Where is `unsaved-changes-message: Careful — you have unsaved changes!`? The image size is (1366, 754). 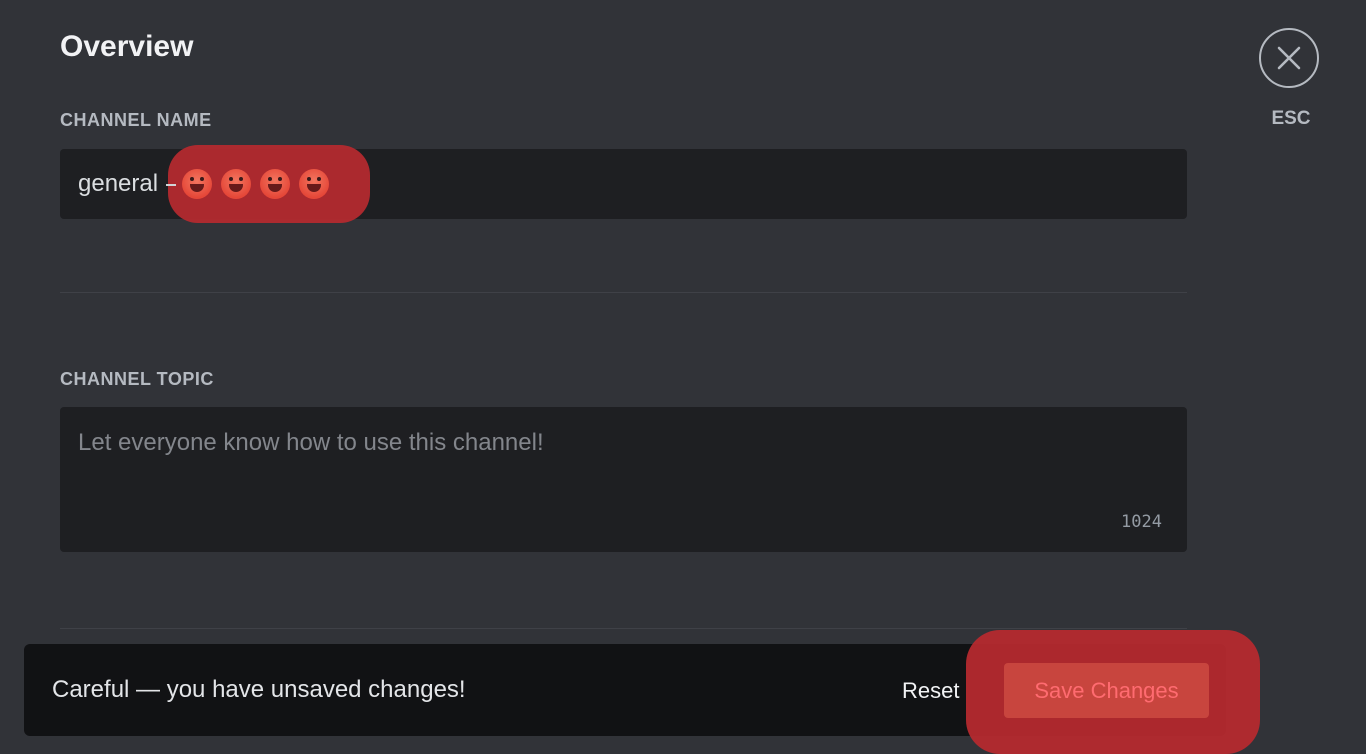
unsaved-changes-message: Careful — you have unsaved changes! is located at coordinates (259, 689).